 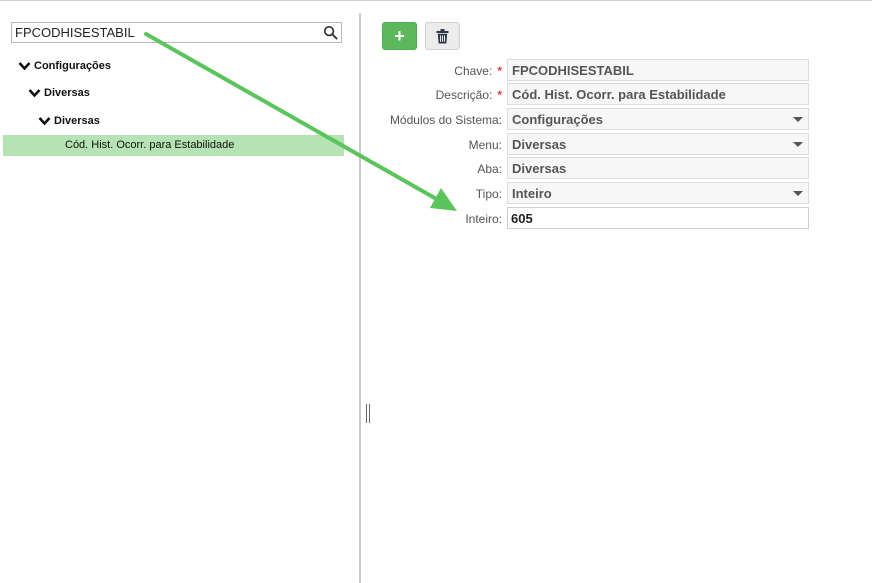 What do you see at coordinates (619, 94) in the screenshot?
I see `descricao-value: Cód. Hist. Ocorr. para Estabilidade` at bounding box center [619, 94].